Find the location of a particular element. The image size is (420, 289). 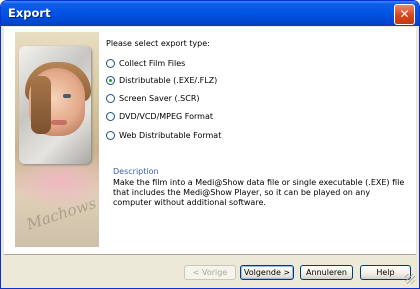

portrait-lips is located at coordinates (59, 122).